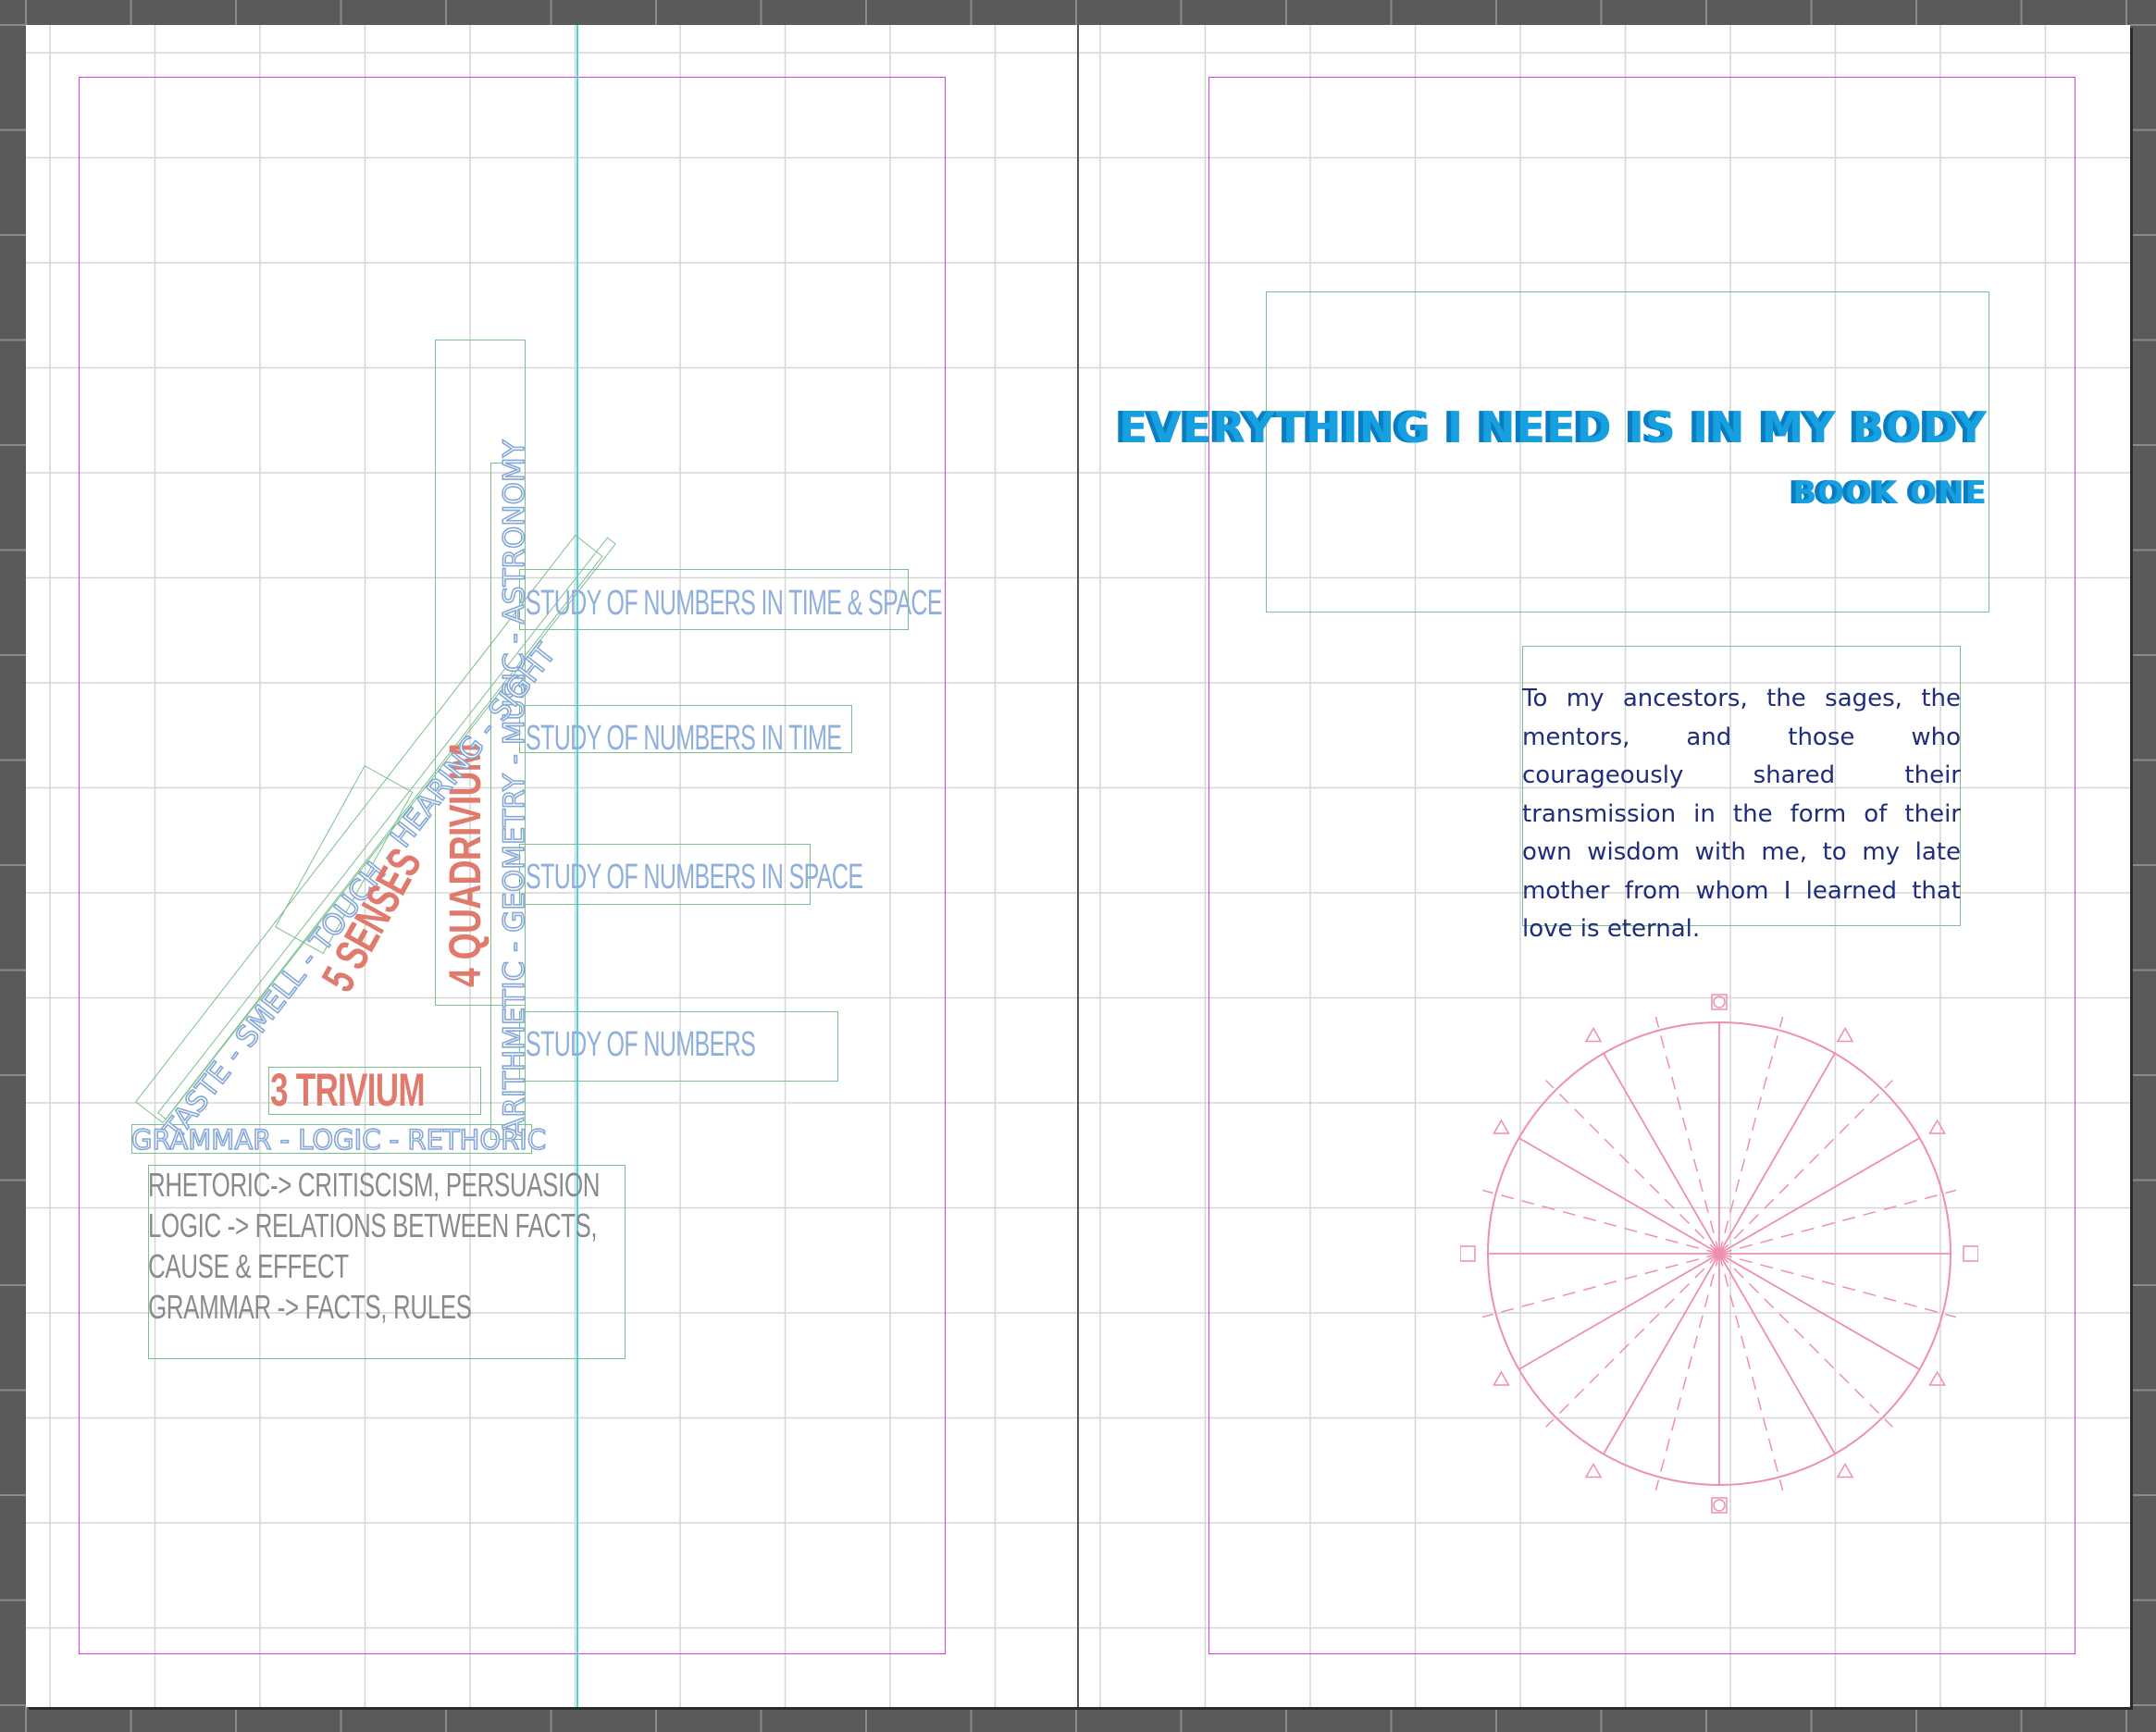 The width and height of the screenshot is (2156, 1732). What do you see at coordinates (373, 1225) in the screenshot?
I see `note-line: LOGIC -> RELATIONS BETWEEN FACTS,` at bounding box center [373, 1225].